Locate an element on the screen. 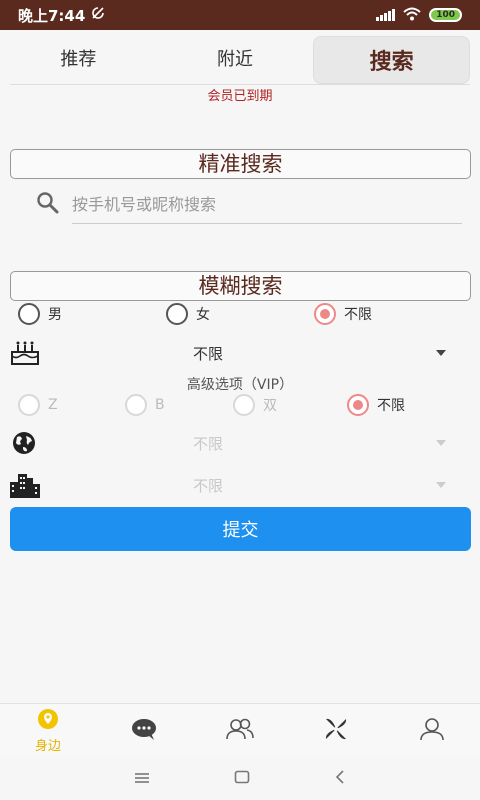 The width and height of the screenshot is (480, 800). nav-item-discover is located at coordinates (336, 730).